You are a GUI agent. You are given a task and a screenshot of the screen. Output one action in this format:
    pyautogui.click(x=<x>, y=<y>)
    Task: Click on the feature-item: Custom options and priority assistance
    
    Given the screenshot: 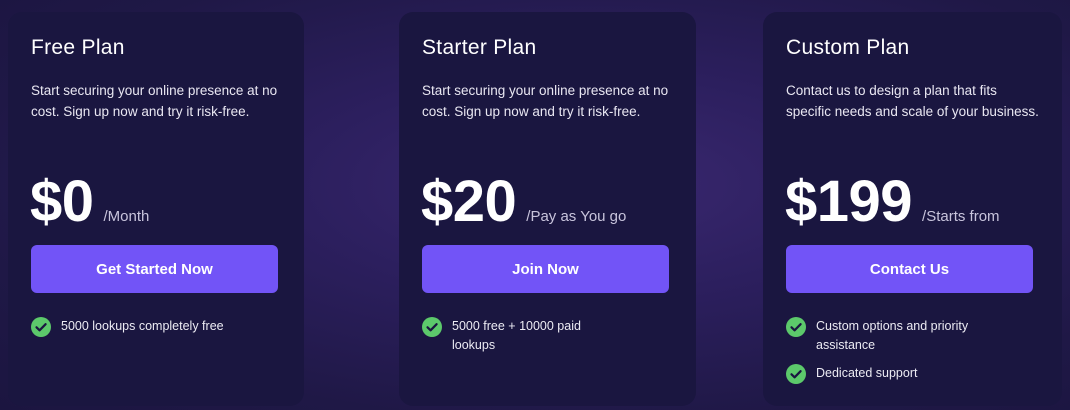 What is the action you would take?
    pyautogui.click(x=914, y=336)
    